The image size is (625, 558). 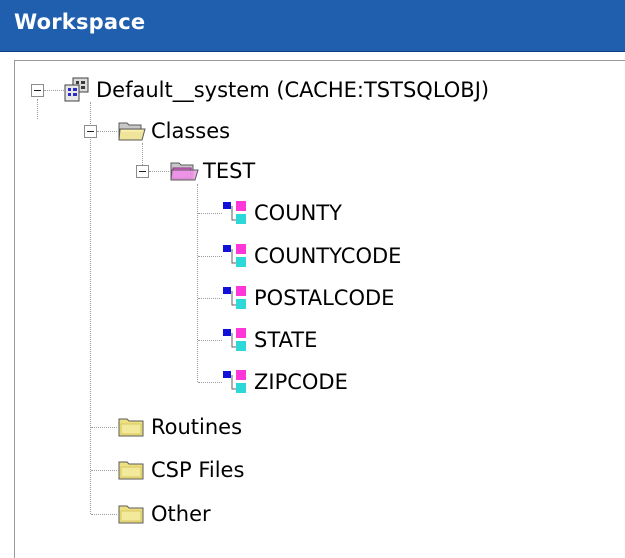 I want to click on tree-node-label: CSP Files, so click(x=198, y=470).